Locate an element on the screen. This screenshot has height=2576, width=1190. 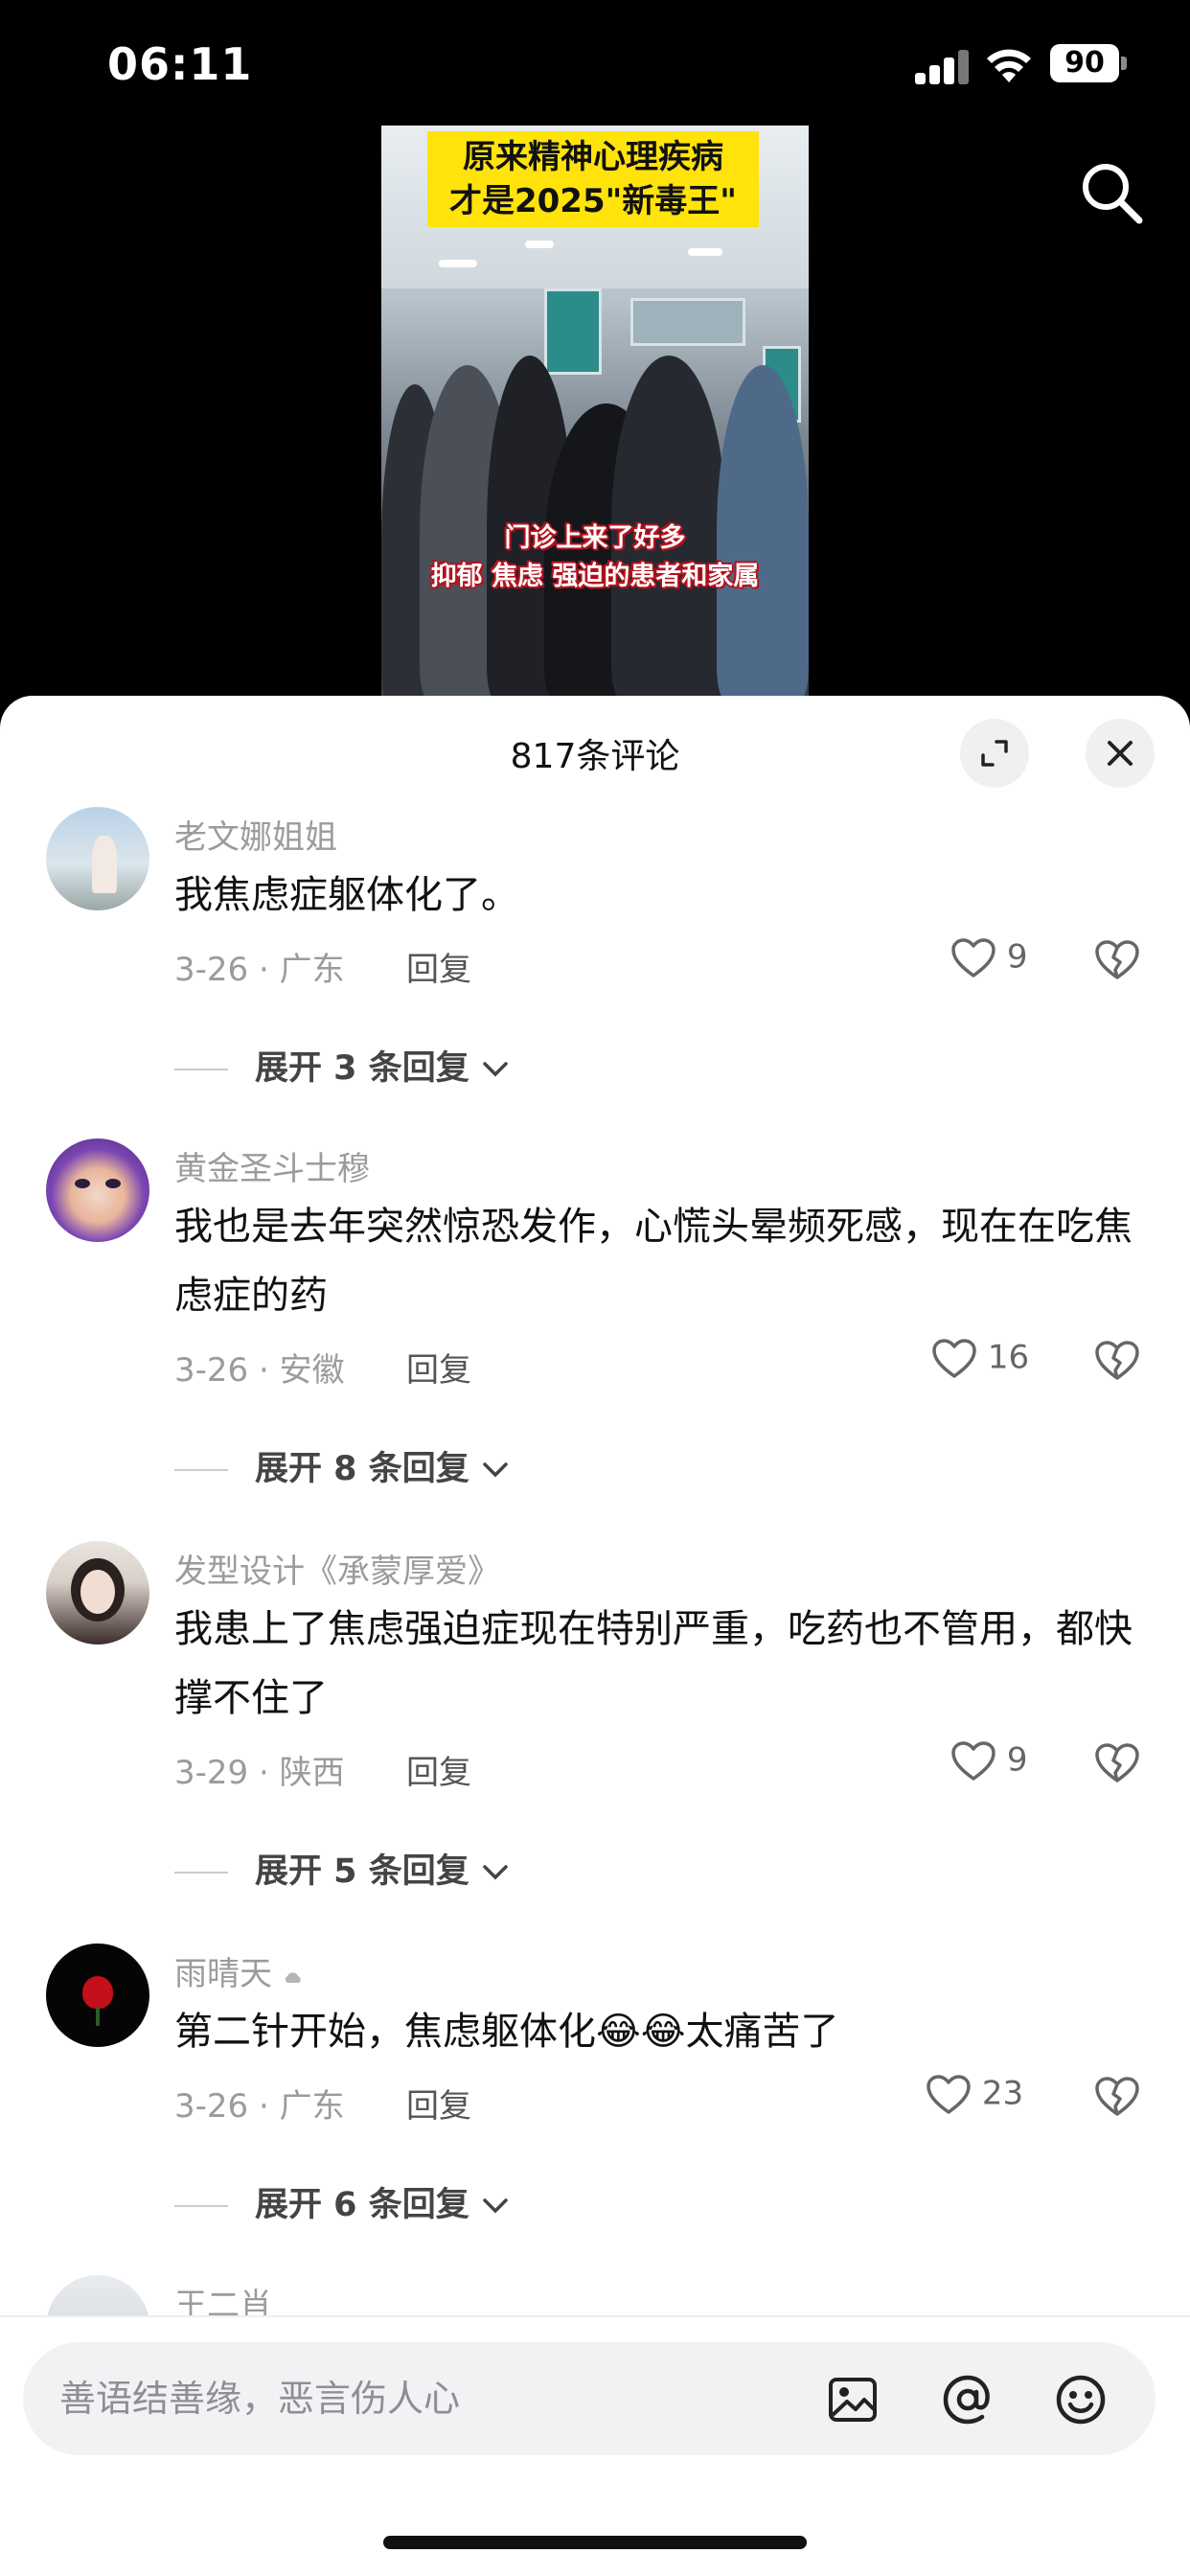
video-subtitle-line1: 门诊上来了好多 is located at coordinates (595, 538).